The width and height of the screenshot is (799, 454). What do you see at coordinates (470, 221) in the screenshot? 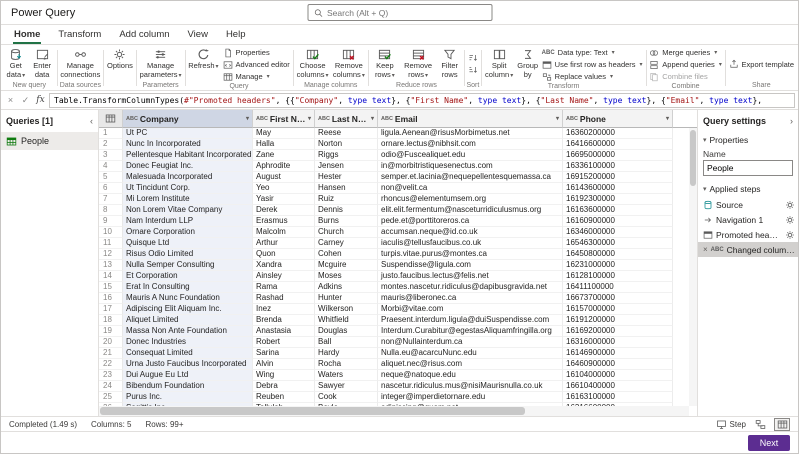
I see `cell: pede.et@porttitoreros.ca` at bounding box center [470, 221].